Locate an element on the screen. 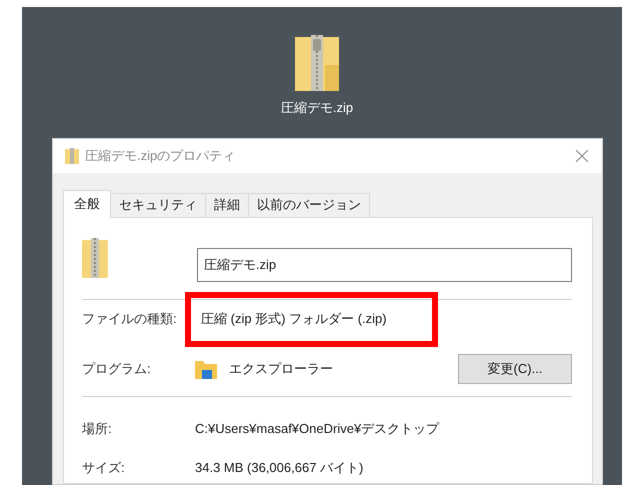 This screenshot has height=485, width=630. size-label: サイズ: is located at coordinates (104, 468).